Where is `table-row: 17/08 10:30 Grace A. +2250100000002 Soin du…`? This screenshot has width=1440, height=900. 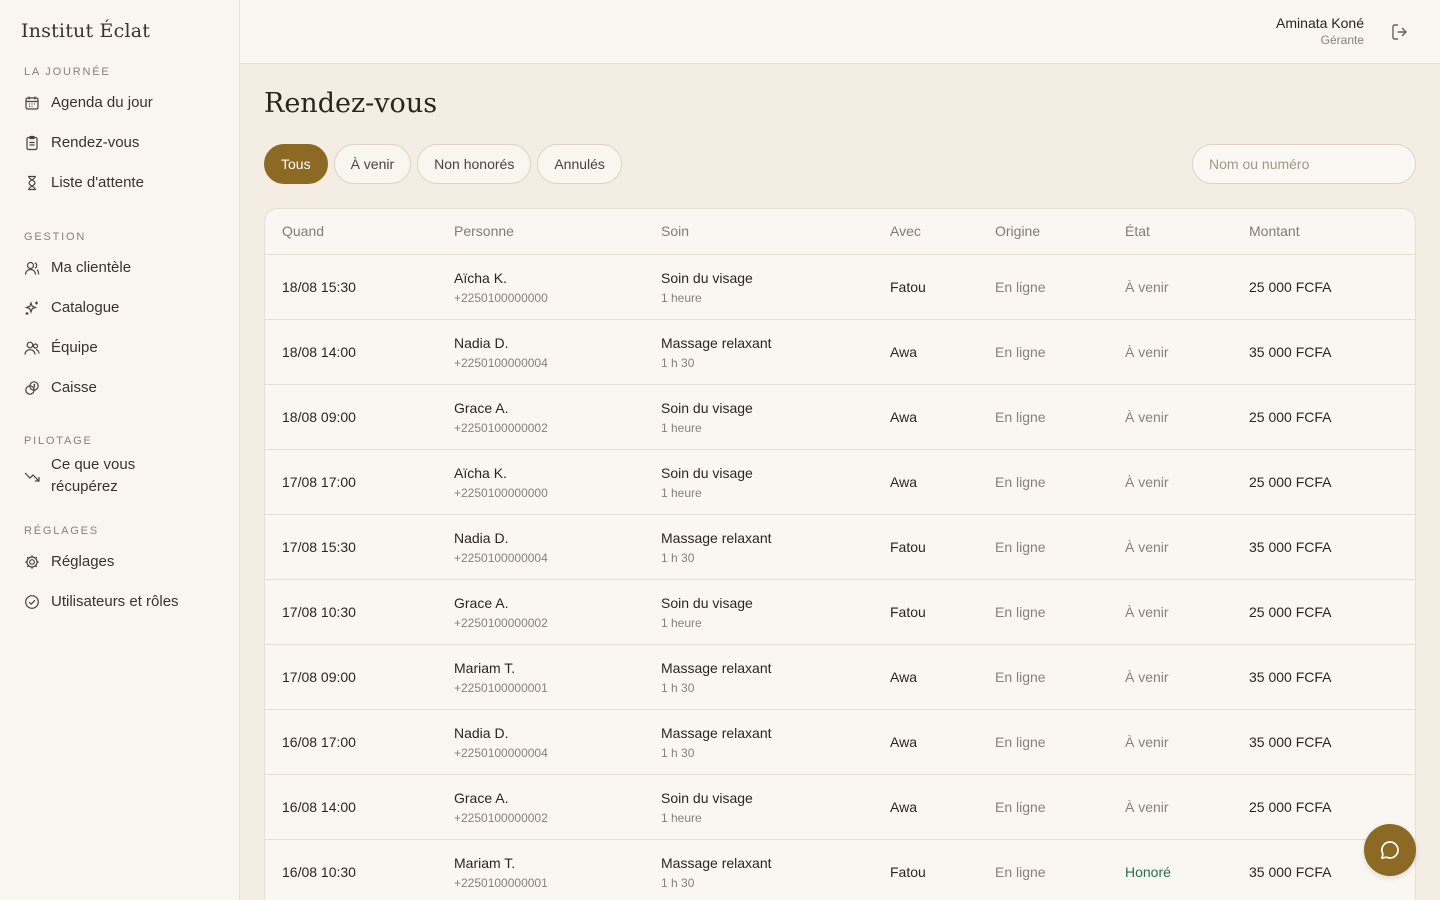 table-row: 17/08 10:30 Grace A. +2250100000002 Soin du… is located at coordinates (840, 612).